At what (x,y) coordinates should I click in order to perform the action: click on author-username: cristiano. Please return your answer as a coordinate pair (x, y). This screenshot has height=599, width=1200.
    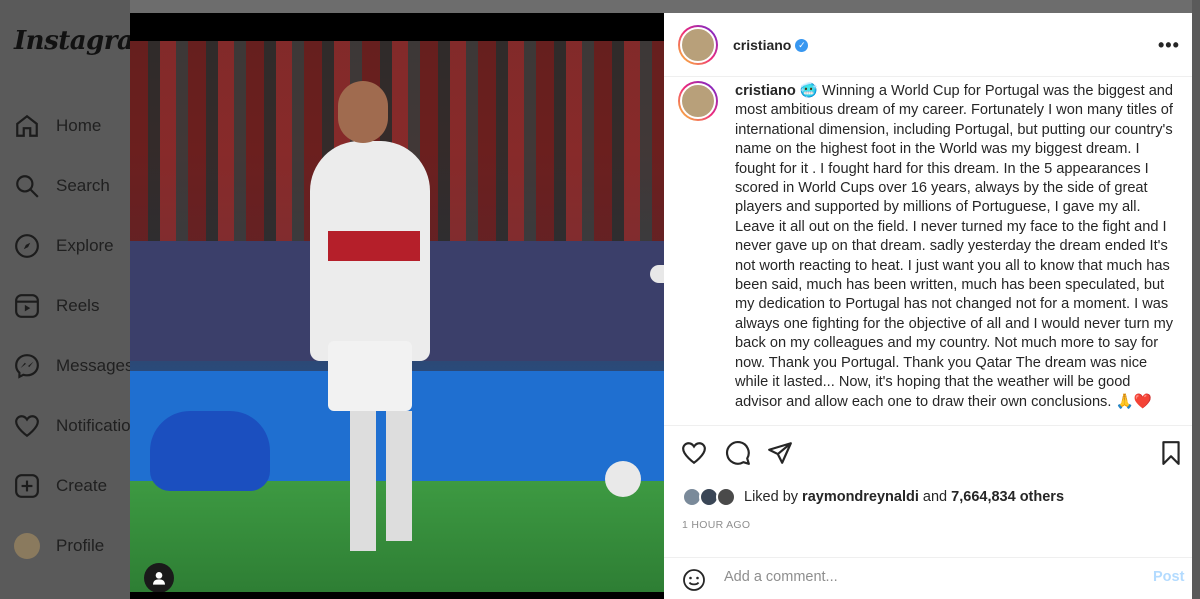
    Looking at the image, I should click on (762, 45).